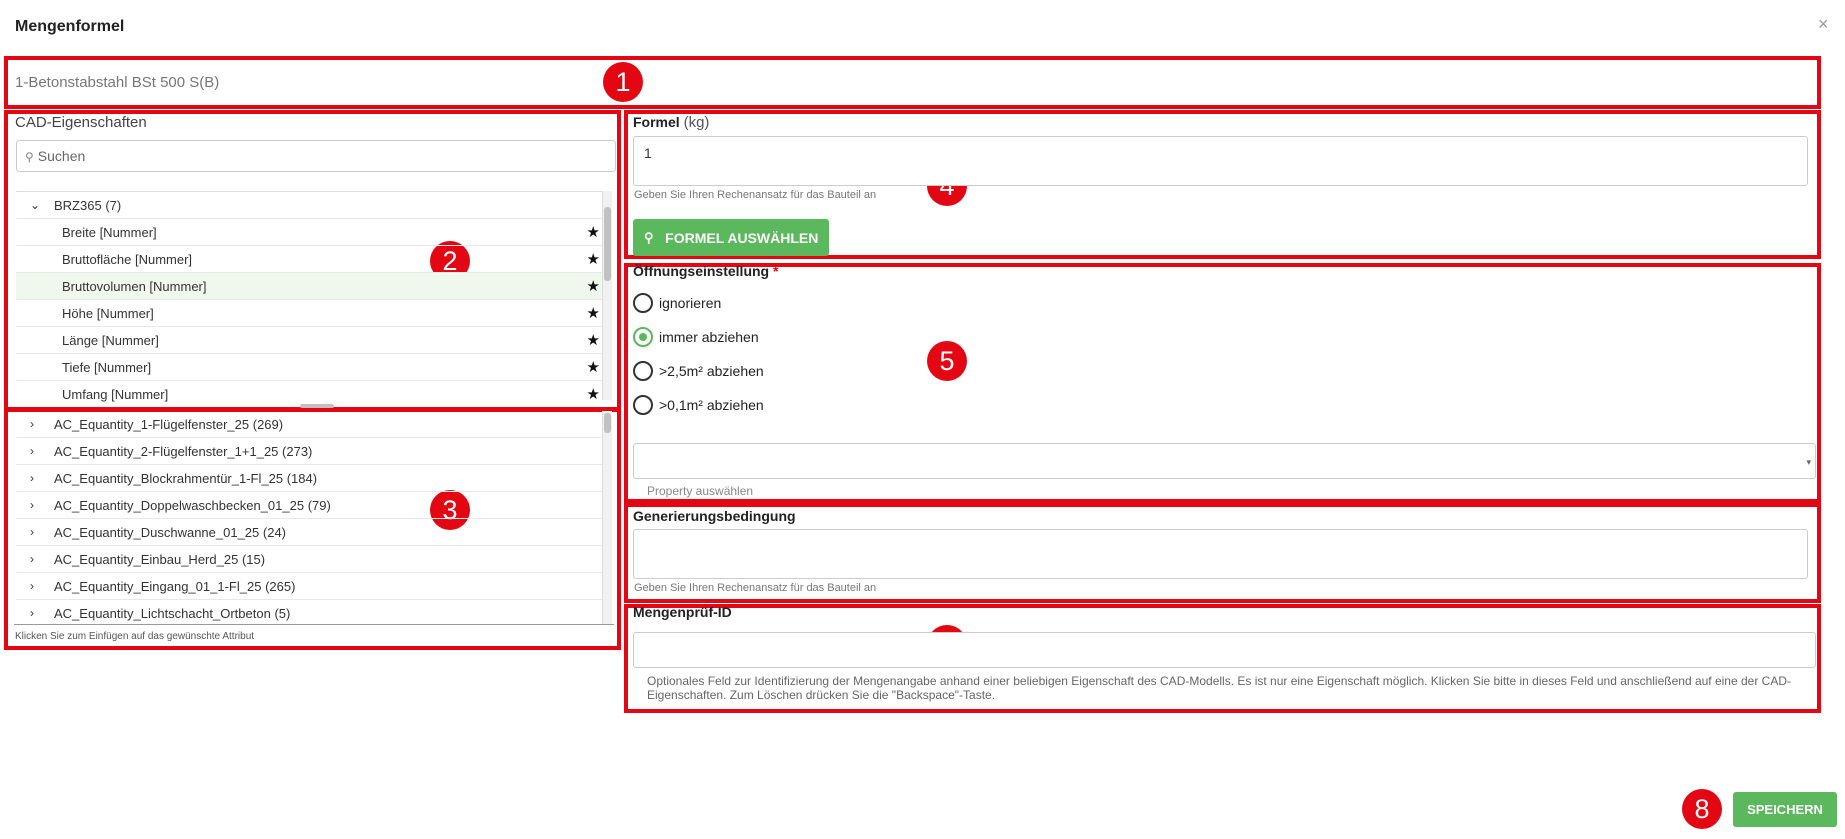  I want to click on formula-textarea: 1, so click(1220, 161).